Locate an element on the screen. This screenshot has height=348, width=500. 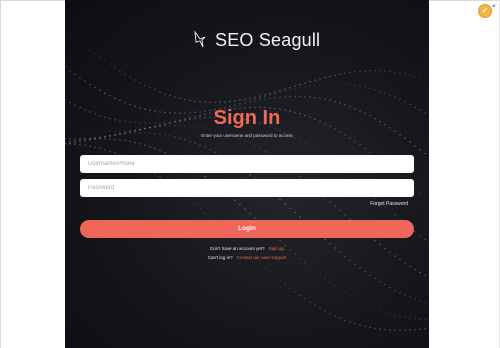
window-left-border is located at coordinates (0, 174).